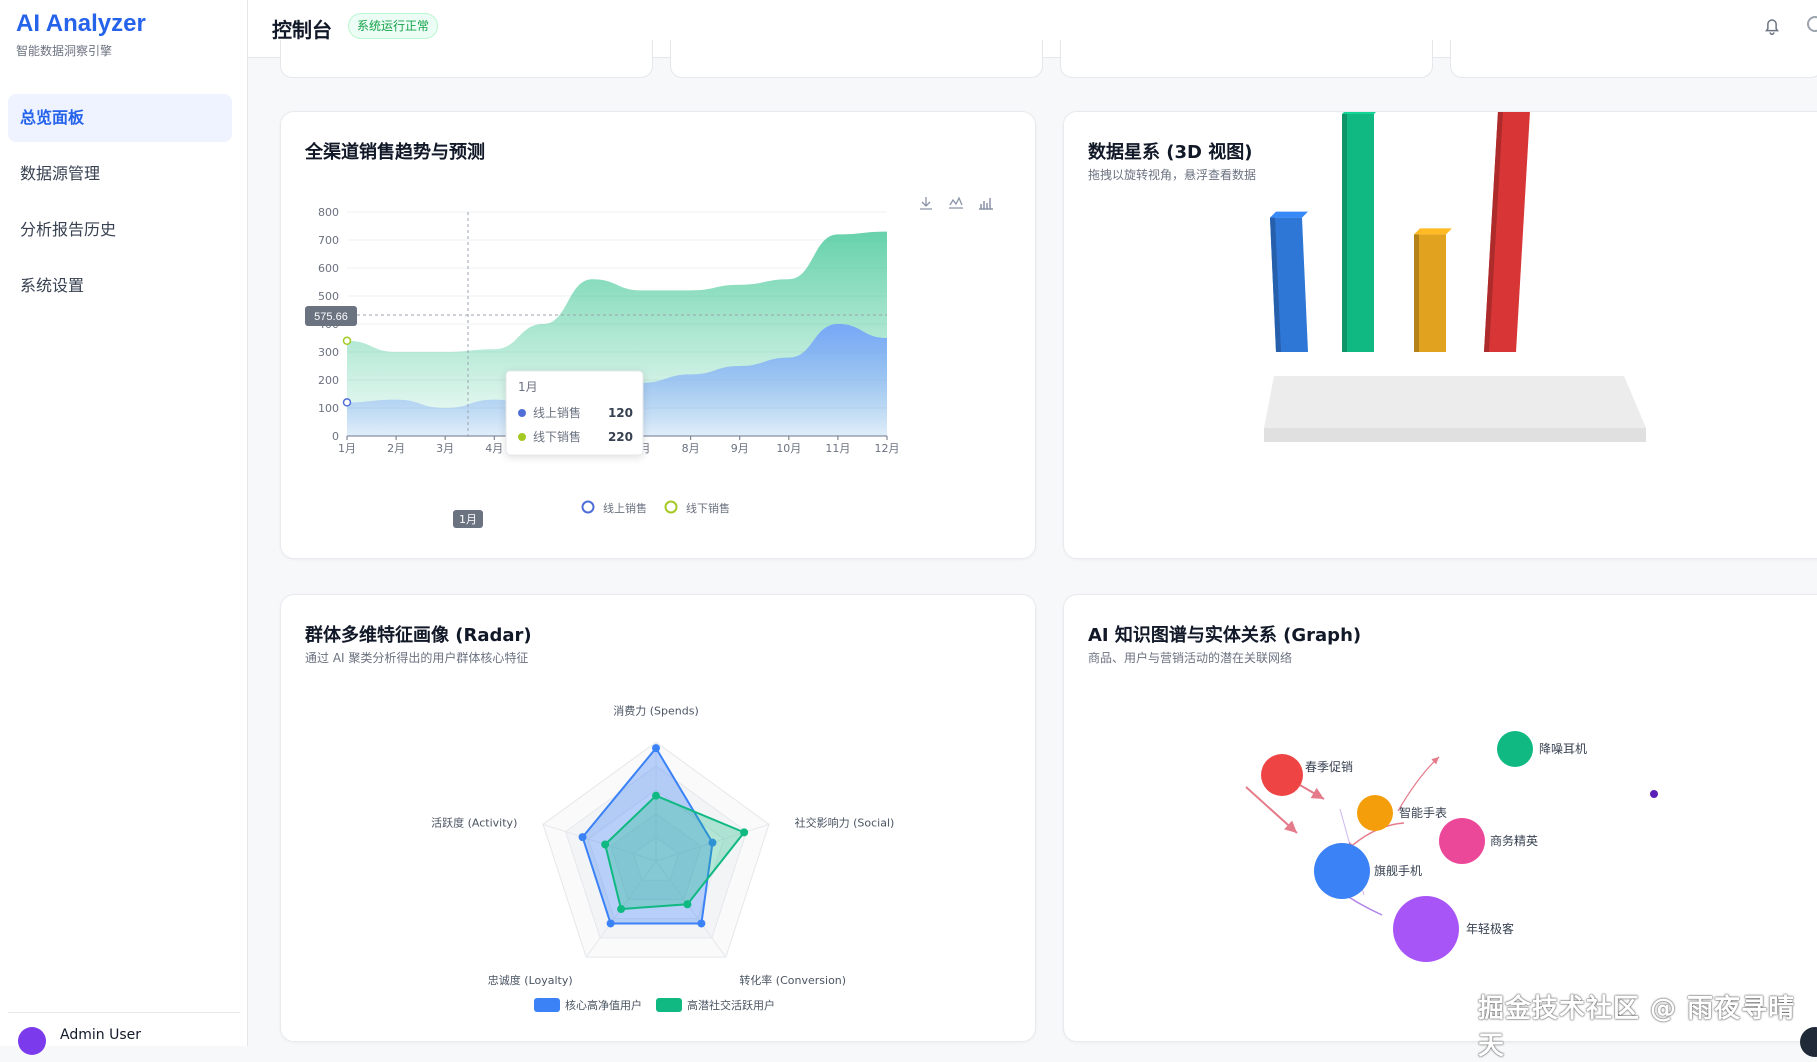 Image resolution: width=1817 pixels, height=1062 pixels. Describe the element at coordinates (100, 1035) in the screenshot. I see `user-name: Admin User` at that location.